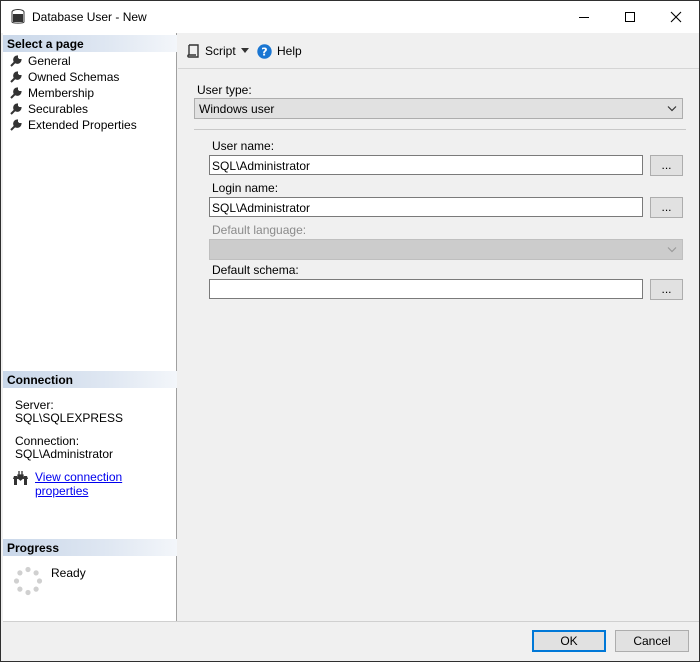 This screenshot has width=700, height=662. What do you see at coordinates (20, 478) in the screenshot?
I see `connection-properties-icon` at bounding box center [20, 478].